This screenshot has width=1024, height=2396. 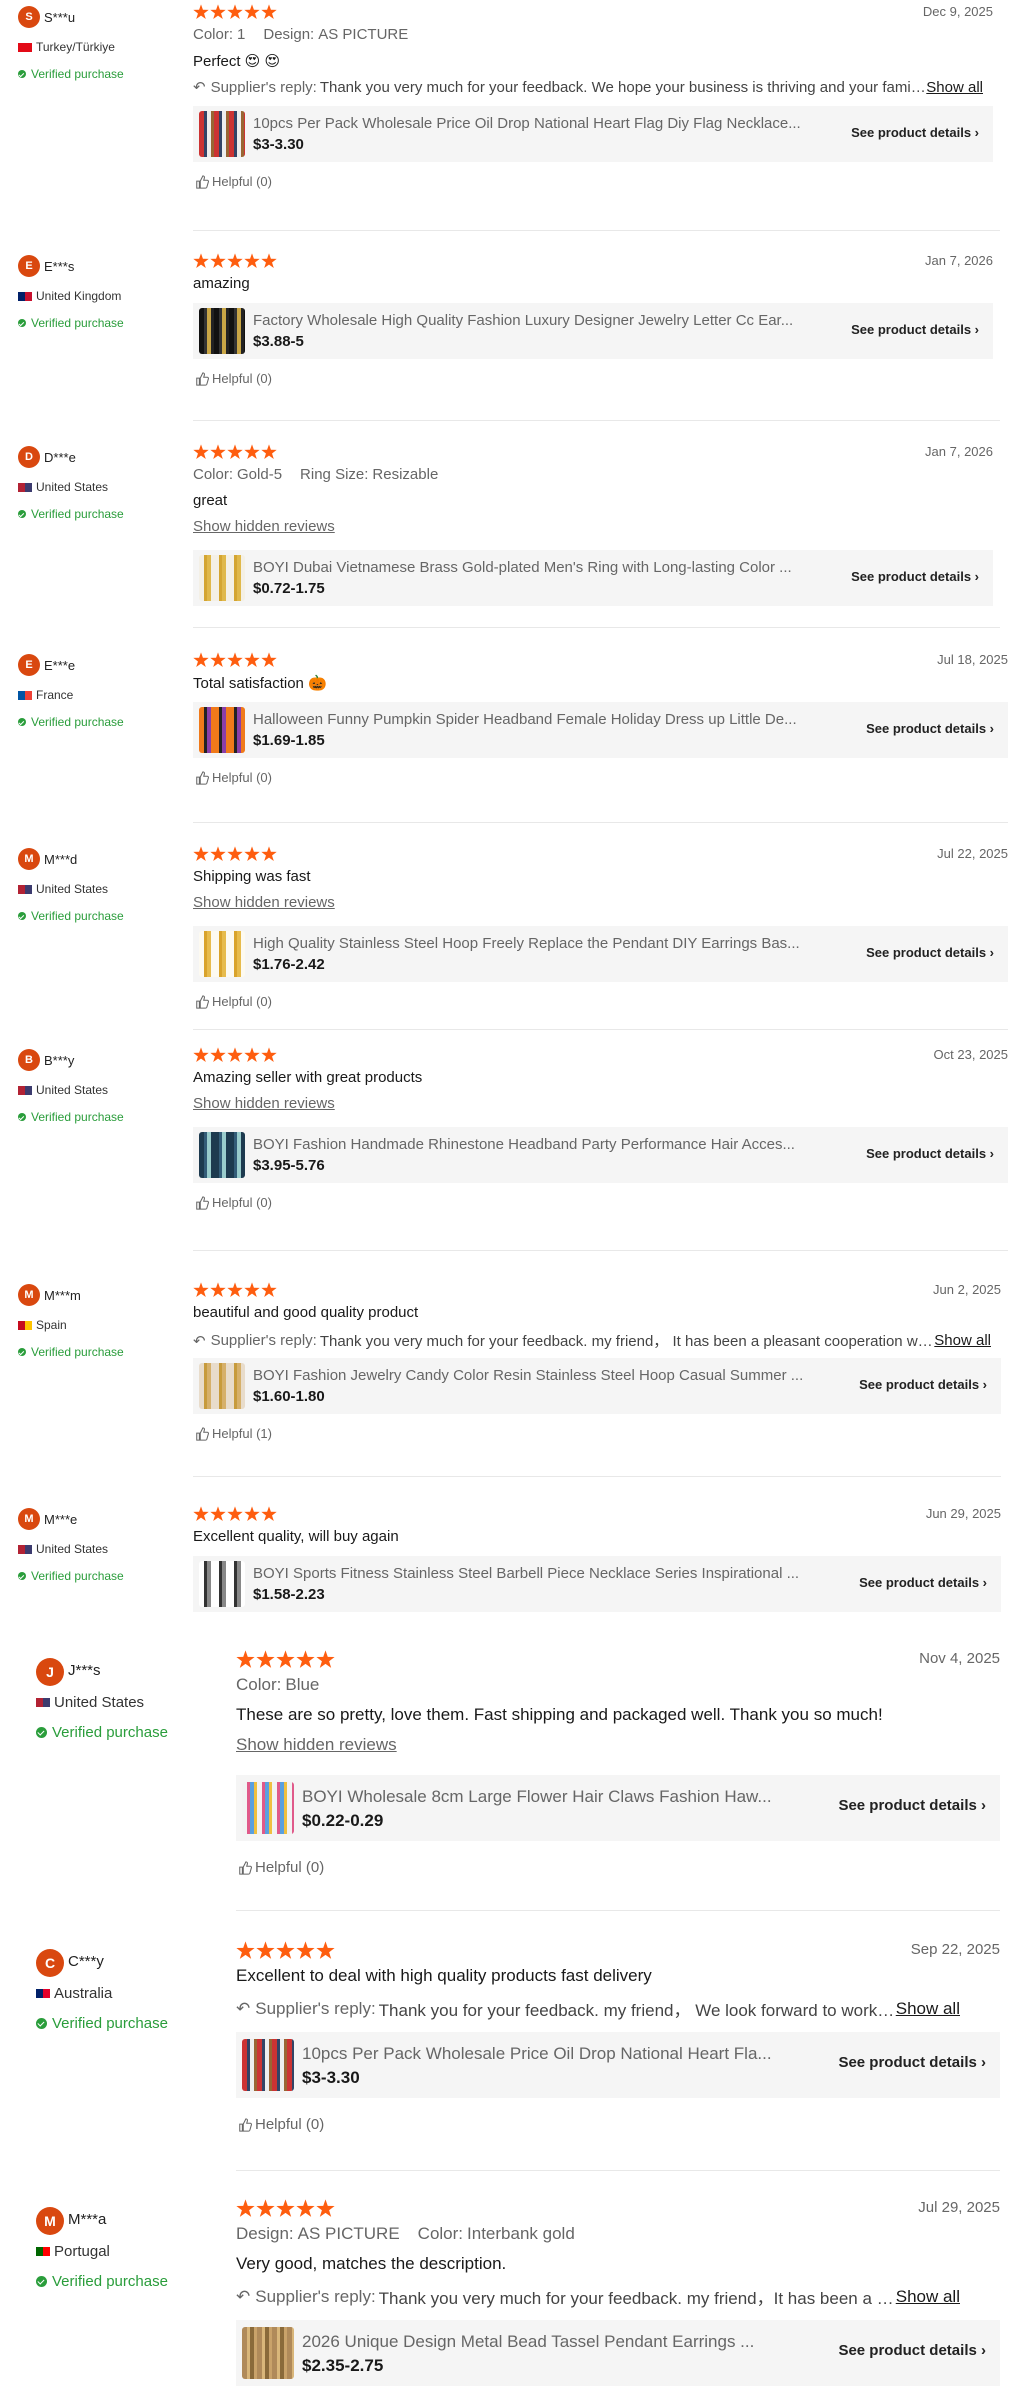 I want to click on reviewer-country: United States, so click(x=63, y=889).